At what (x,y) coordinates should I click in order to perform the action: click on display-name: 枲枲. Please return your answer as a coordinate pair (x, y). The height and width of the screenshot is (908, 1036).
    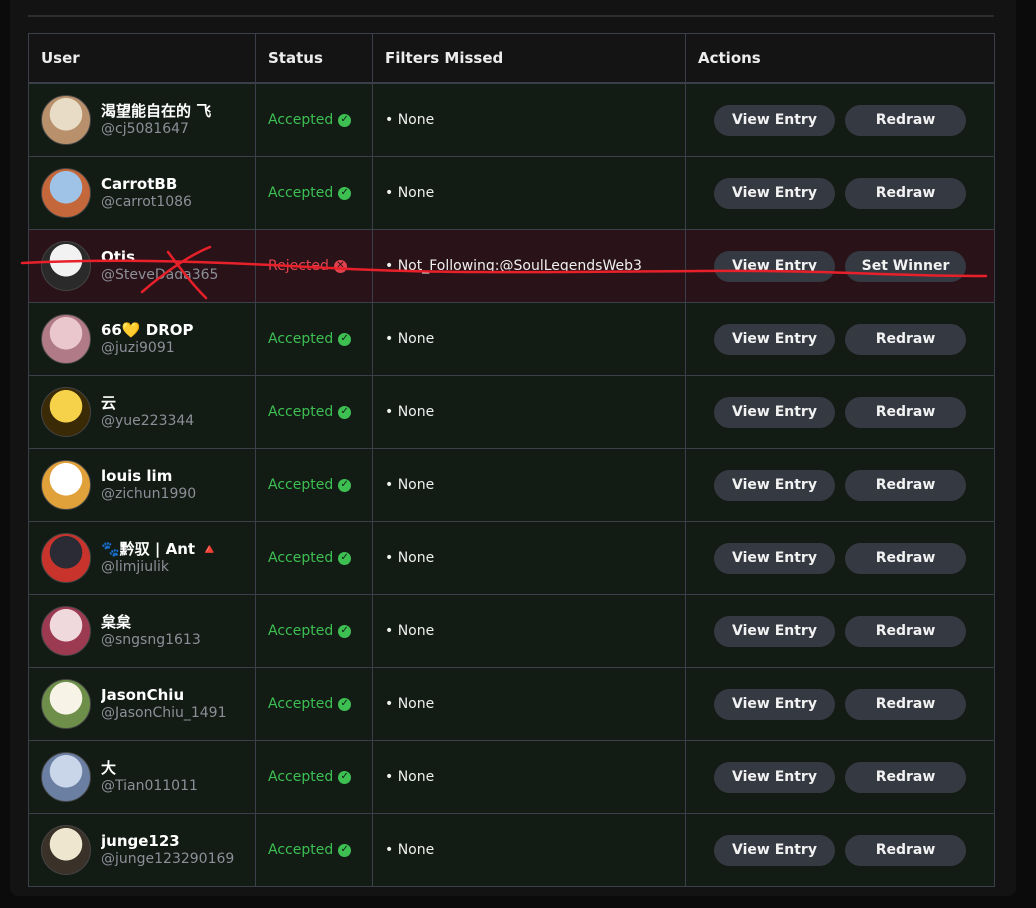
    Looking at the image, I should click on (116, 622).